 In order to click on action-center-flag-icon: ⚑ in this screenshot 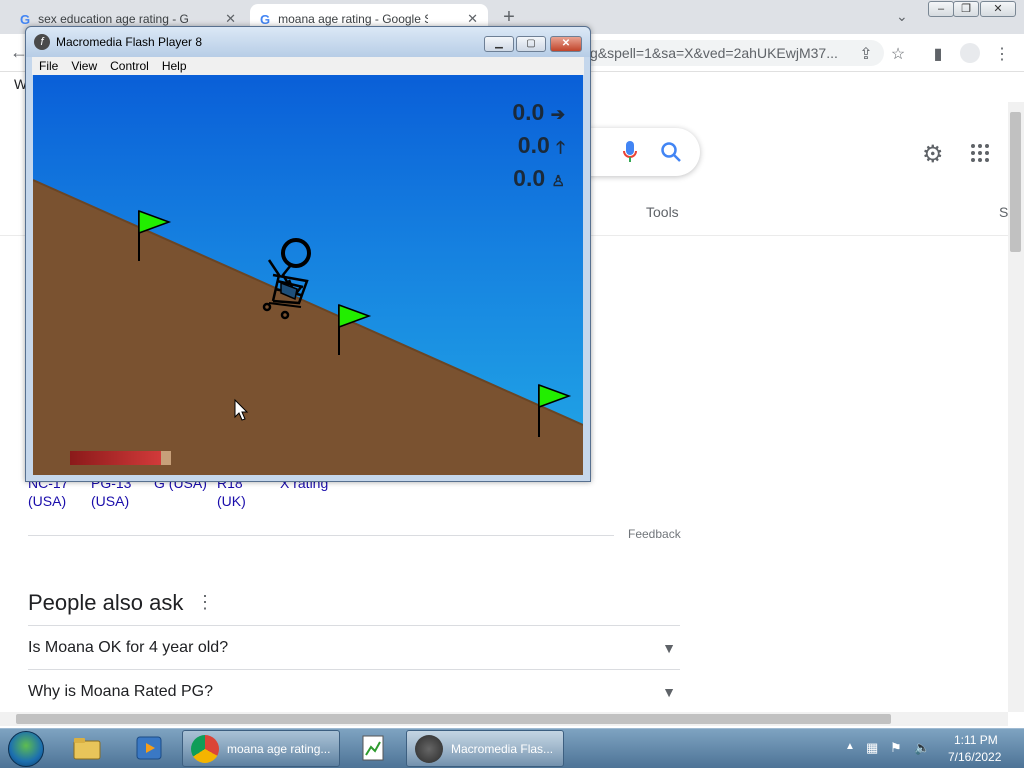, I will do `click(896, 748)`.